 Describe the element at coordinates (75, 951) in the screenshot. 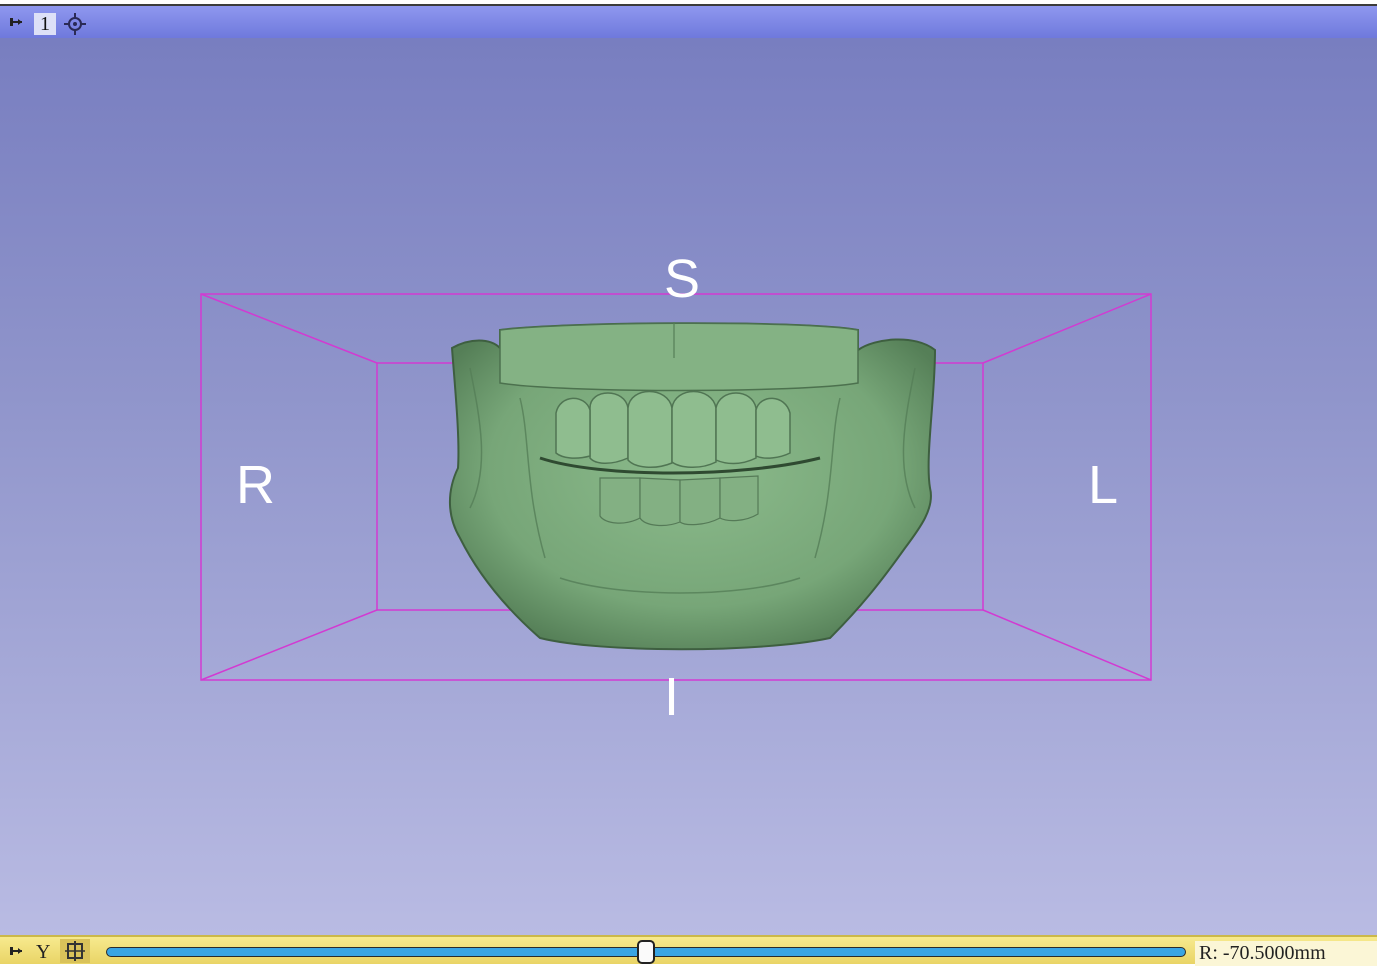

I see `slice-options-icon` at that location.